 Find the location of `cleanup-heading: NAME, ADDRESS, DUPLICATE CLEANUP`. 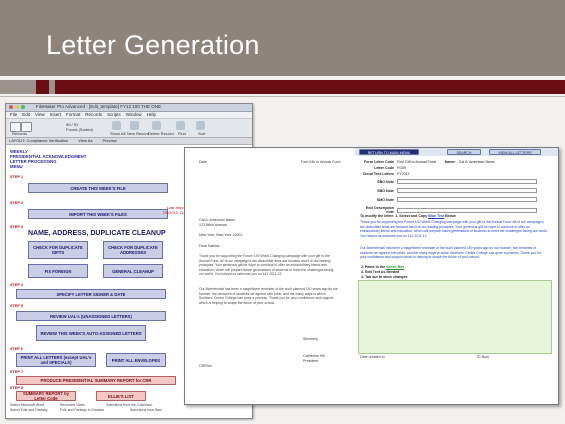

cleanup-heading: NAME, ADDRESS, DUPLICATE CLEANUP is located at coordinates (97, 233).